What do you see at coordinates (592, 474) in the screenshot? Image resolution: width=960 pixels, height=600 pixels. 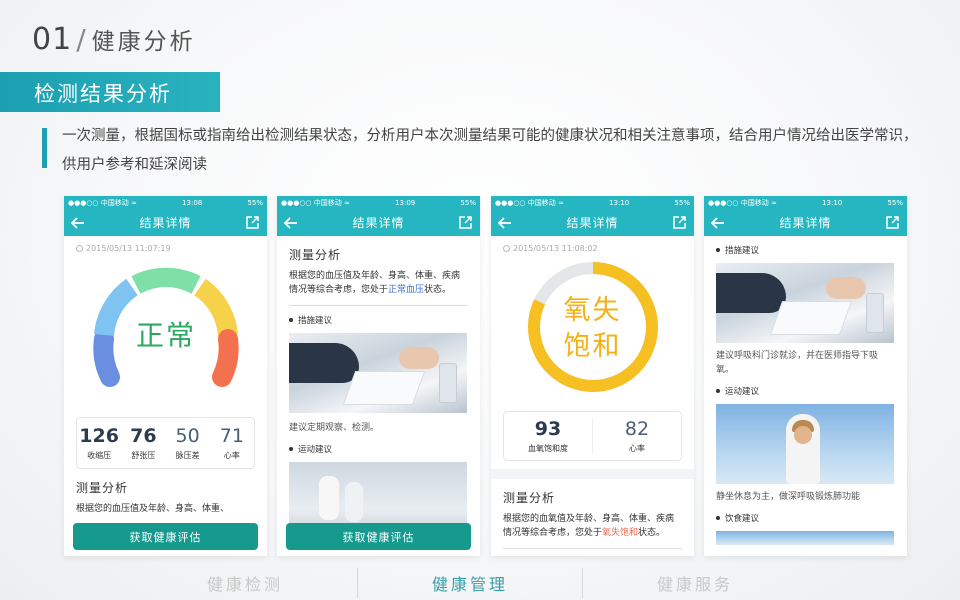 I see `section-gap` at bounding box center [592, 474].